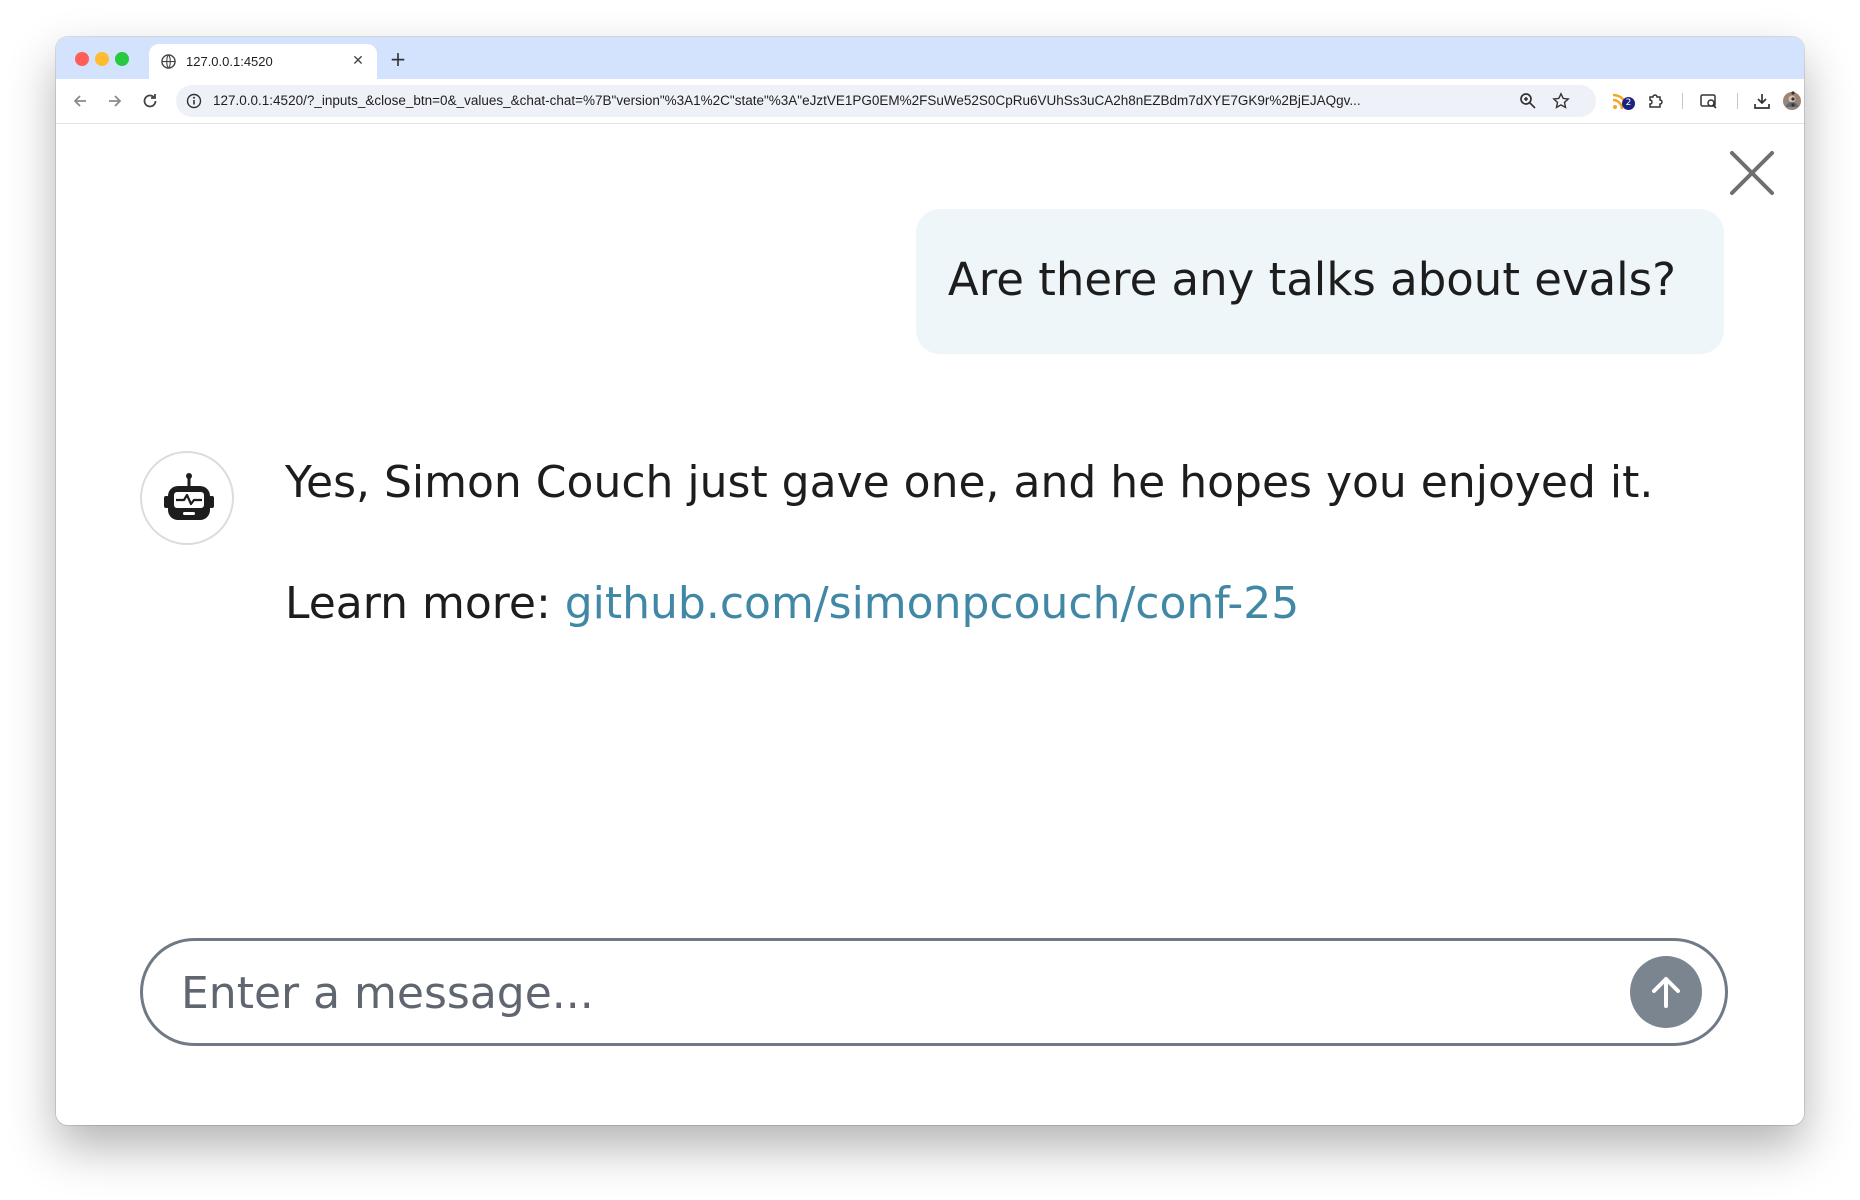 The image size is (1860, 1200). Describe the element at coordinates (358, 61) in the screenshot. I see `tab-close-icon: ✕` at that location.